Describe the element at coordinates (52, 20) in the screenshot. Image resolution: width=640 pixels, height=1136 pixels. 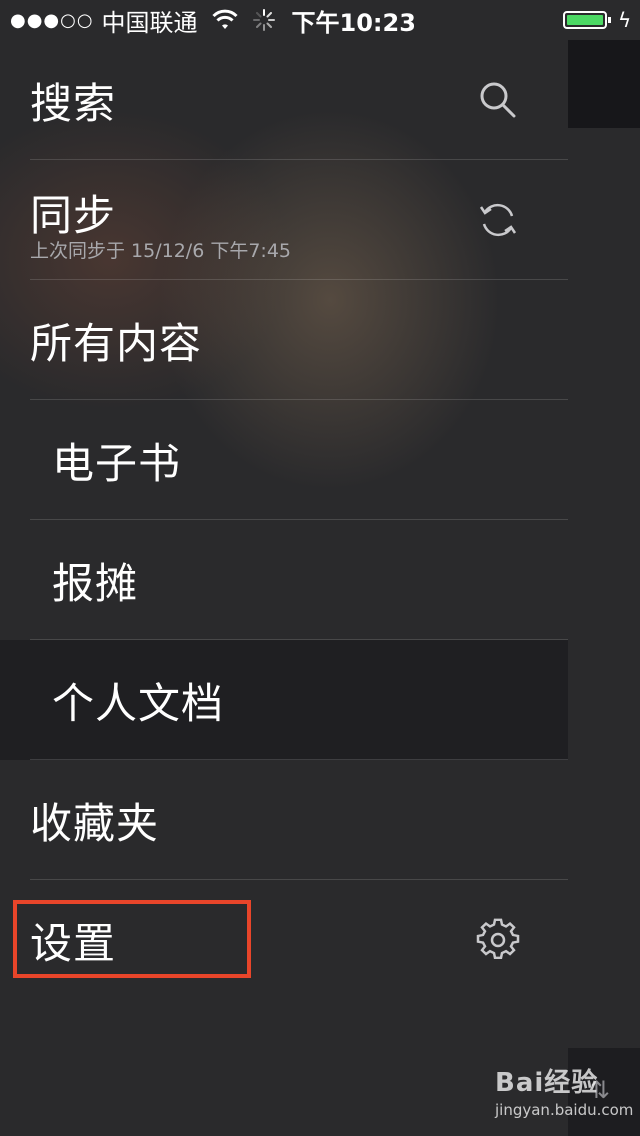
I see `signal-strength: ●●●○○` at that location.